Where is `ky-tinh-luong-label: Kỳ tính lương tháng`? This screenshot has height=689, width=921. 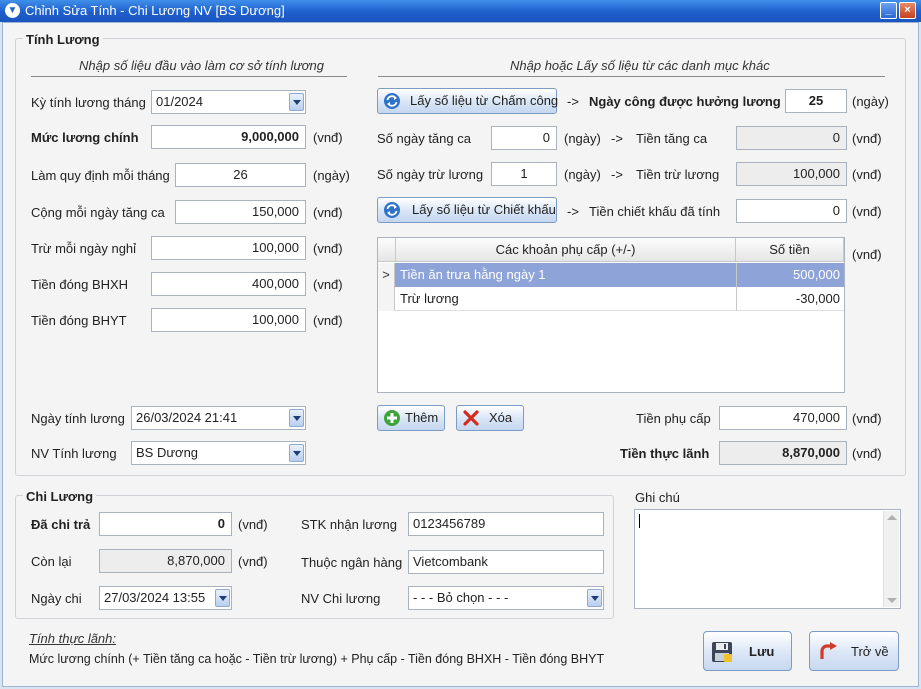
ky-tinh-luong-label: Kỳ tính lương tháng is located at coordinates (88, 102).